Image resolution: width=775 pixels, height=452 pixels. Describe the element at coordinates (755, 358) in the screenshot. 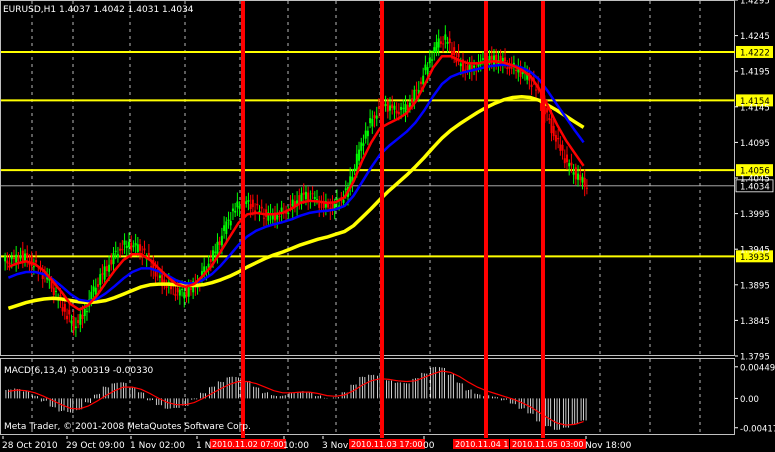

I see `price-tick-label-10: 1.3795` at that location.